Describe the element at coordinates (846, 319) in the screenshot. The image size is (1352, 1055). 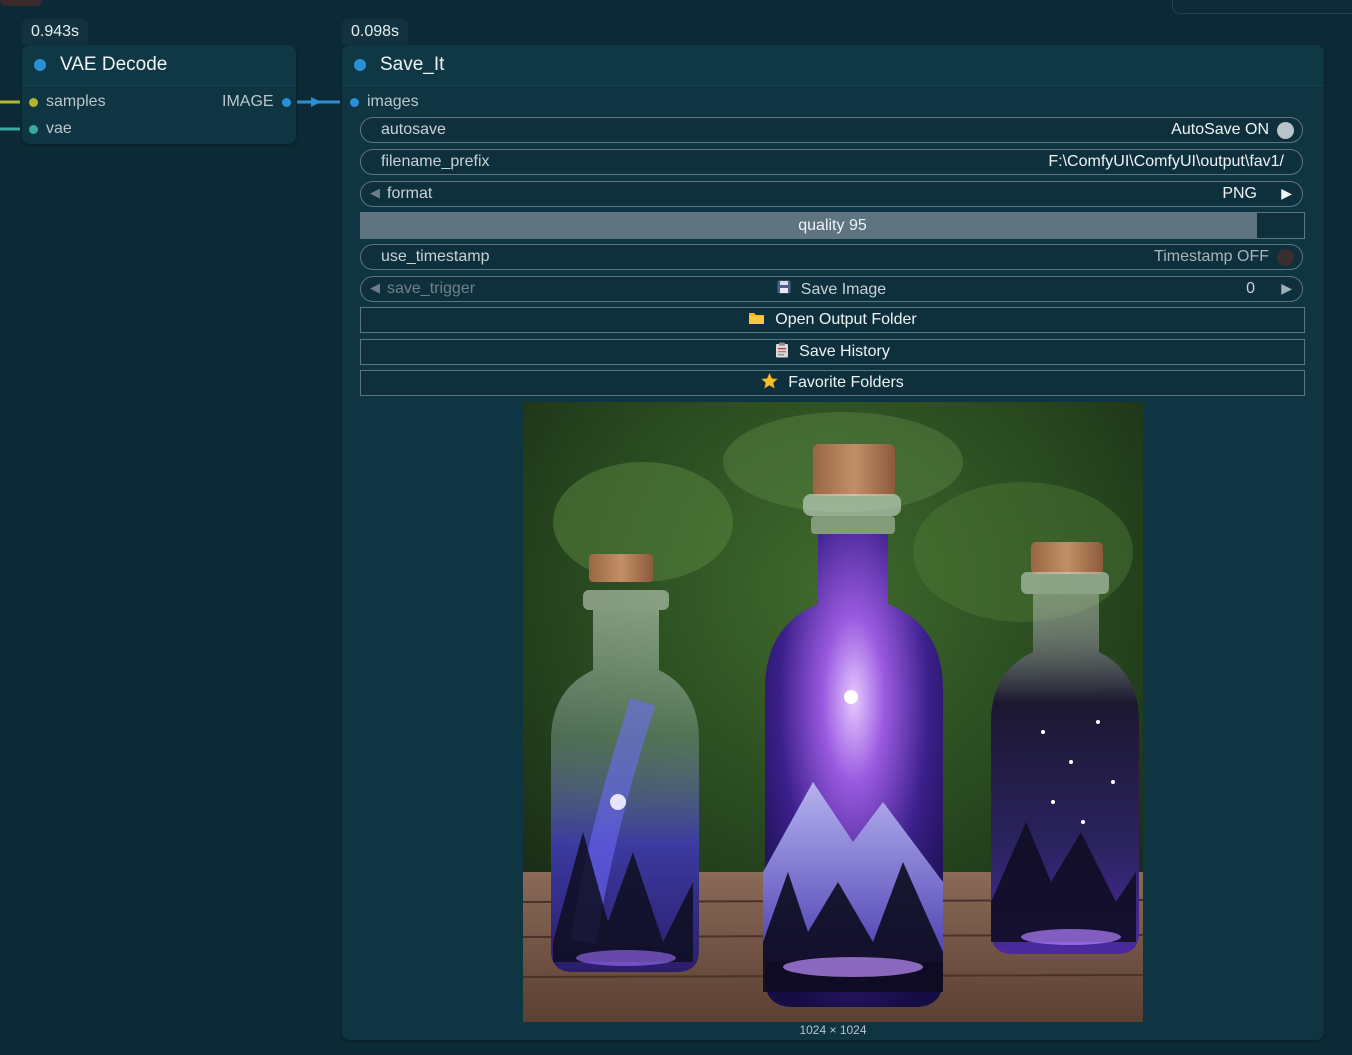
I see `button-label: Open Output Folder` at that location.